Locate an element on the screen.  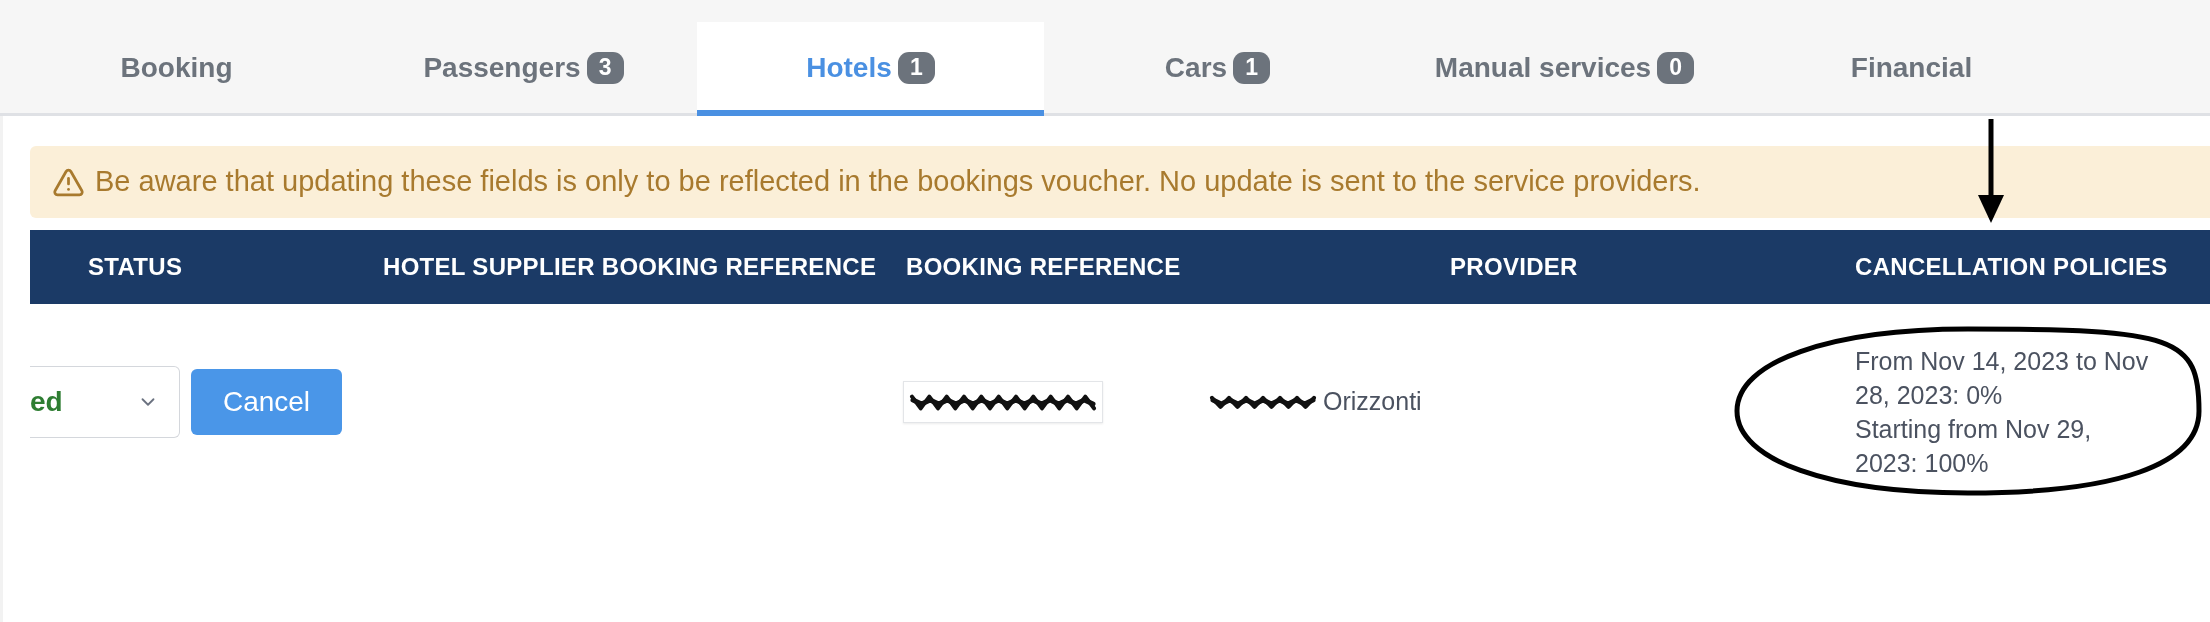
tab-label: Cars is located at coordinates (1196, 67).